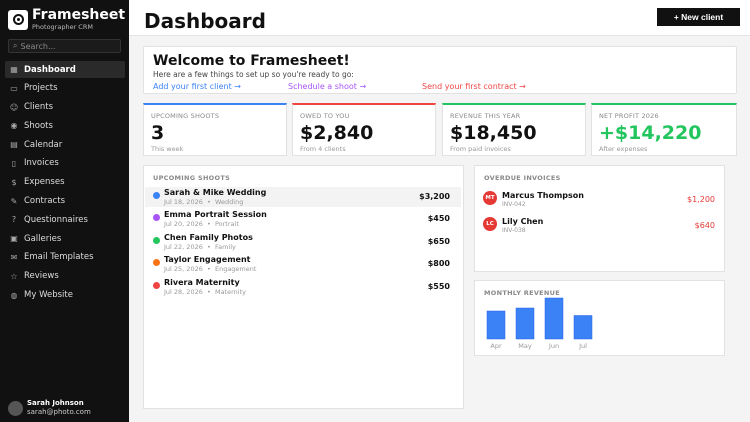  What do you see at coordinates (327, 86) in the screenshot?
I see `schedule-shoot-link: Schedule a shoot →` at bounding box center [327, 86].